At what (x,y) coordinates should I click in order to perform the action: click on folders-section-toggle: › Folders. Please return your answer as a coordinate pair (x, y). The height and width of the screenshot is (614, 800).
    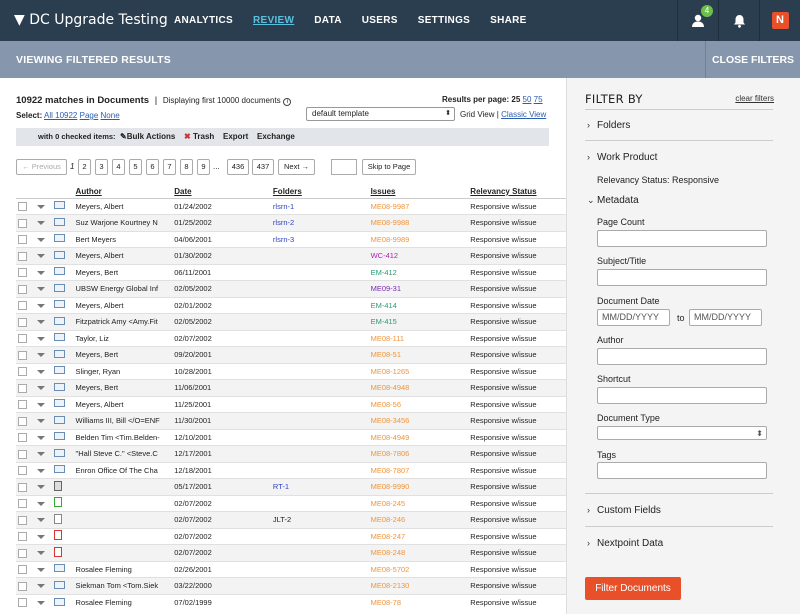
    Looking at the image, I should click on (608, 125).